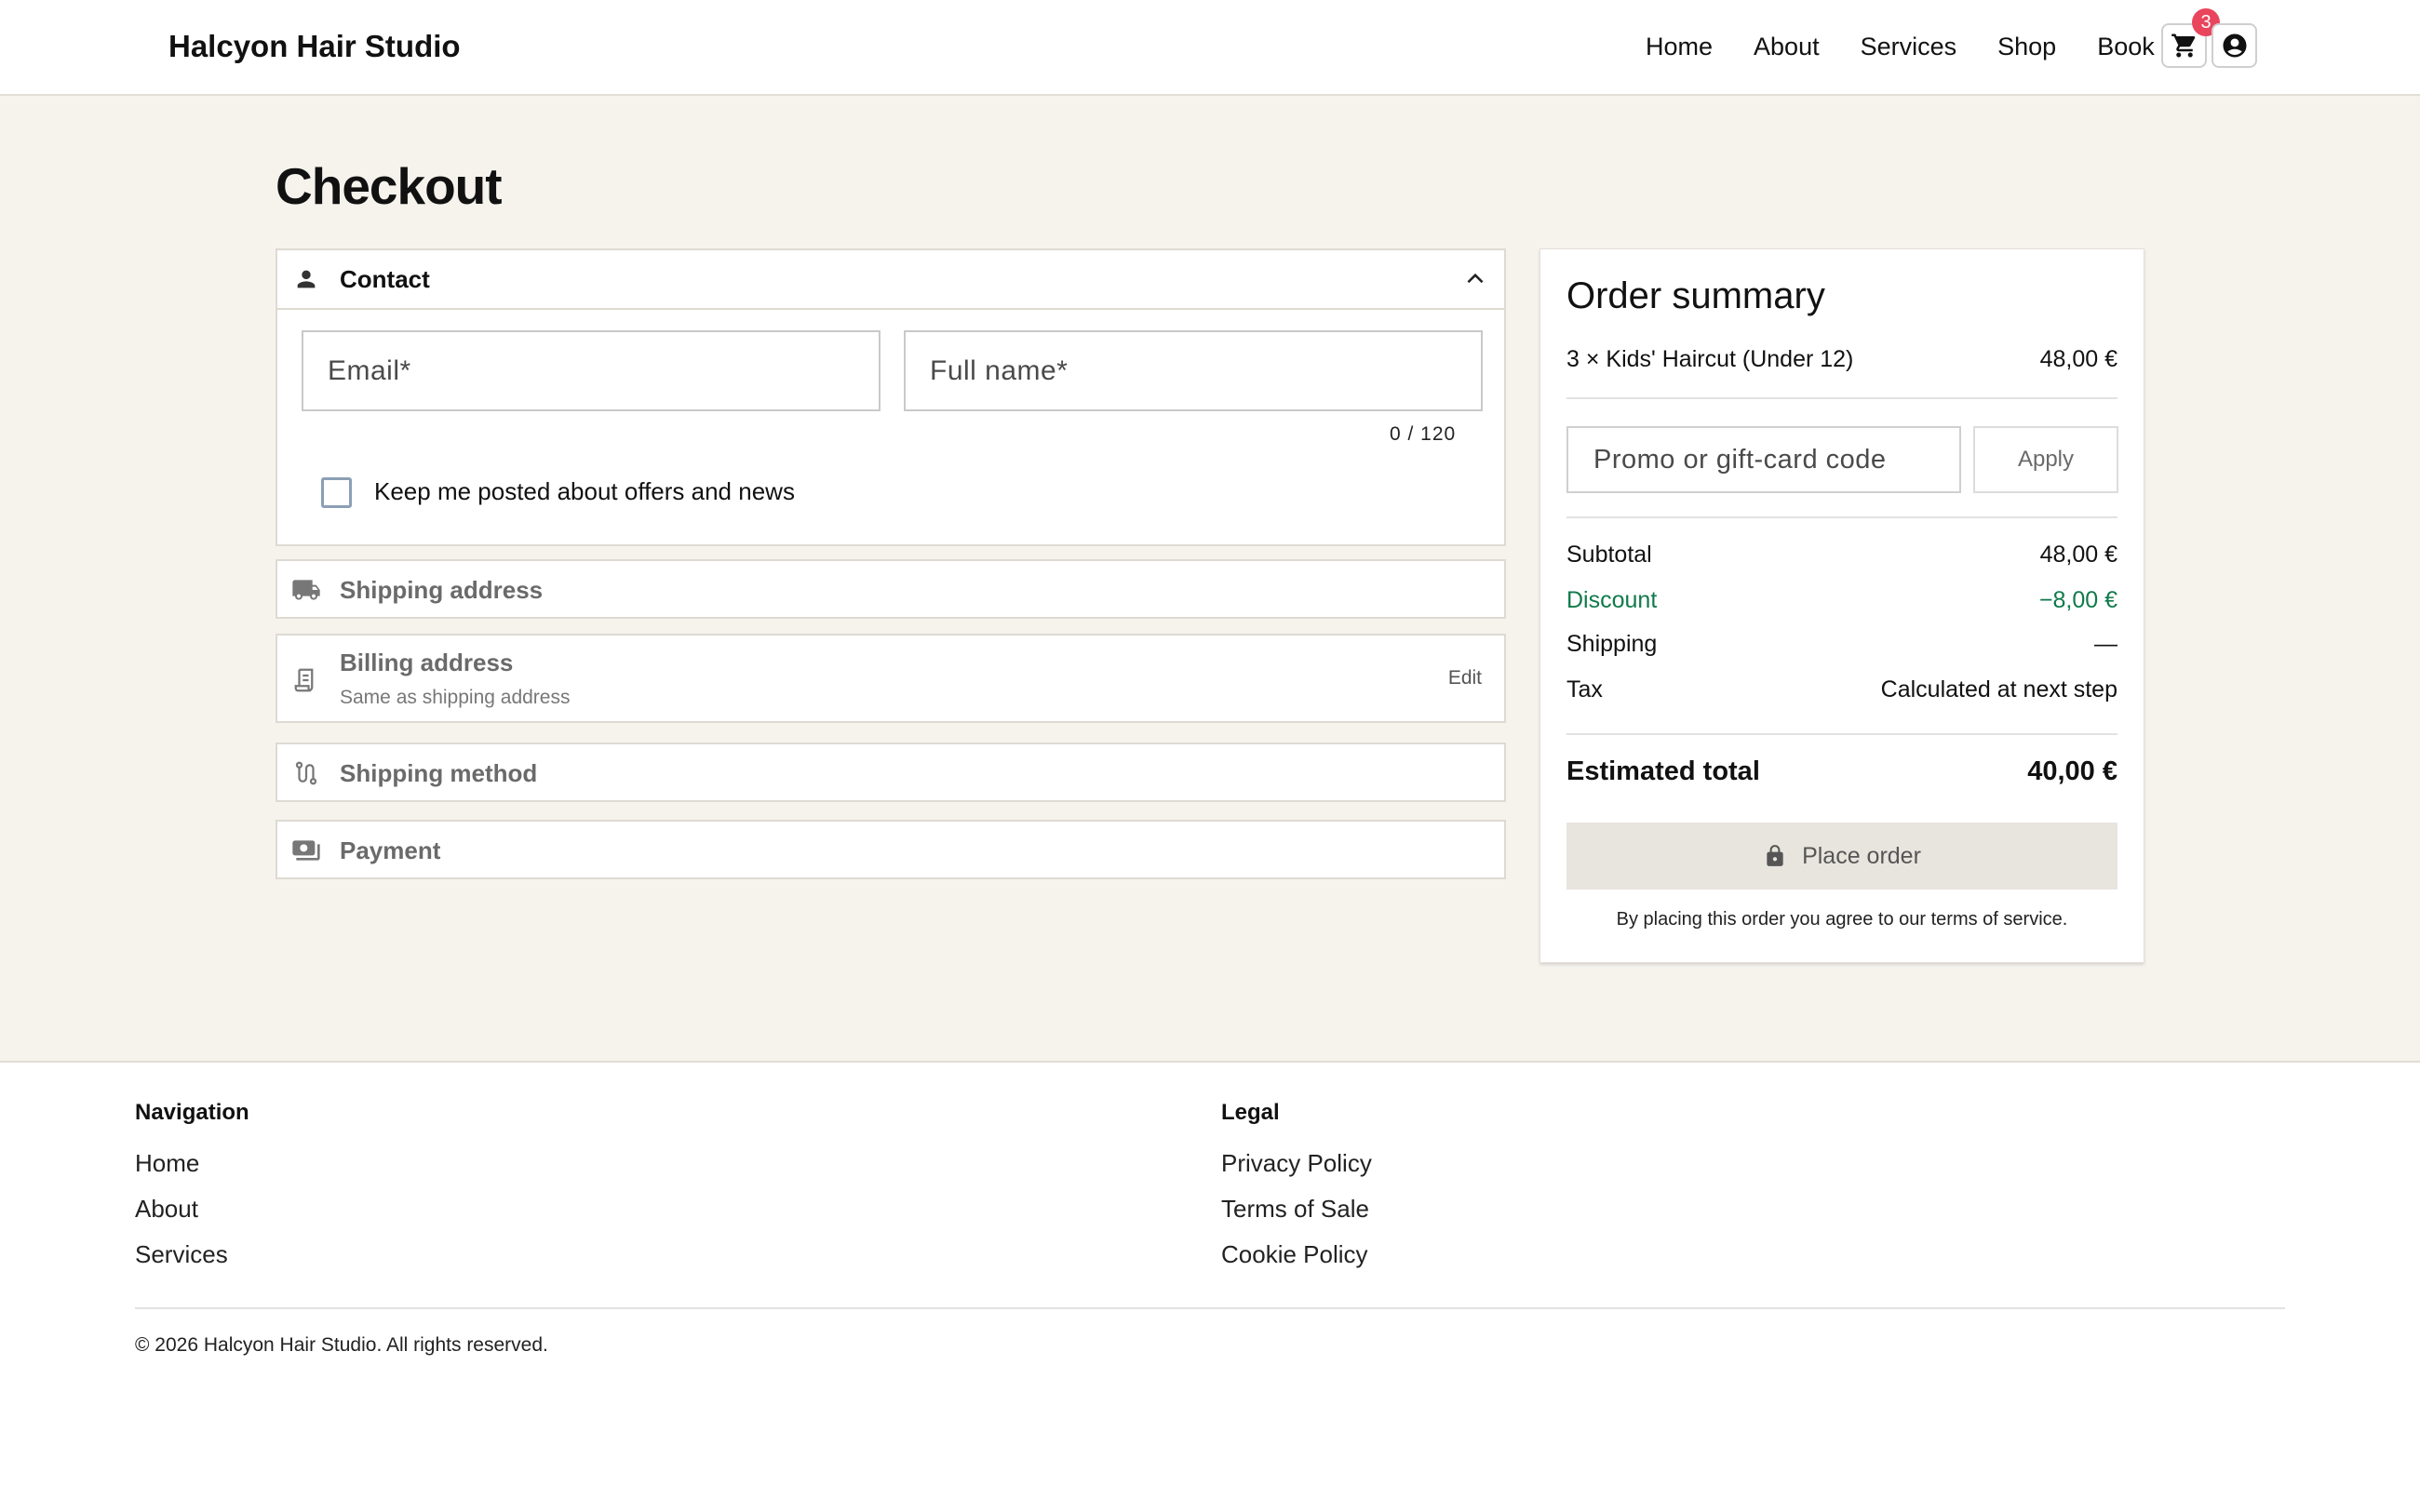  Describe the element at coordinates (1423, 434) in the screenshot. I see `name-character-counter: 0 / 120` at that location.